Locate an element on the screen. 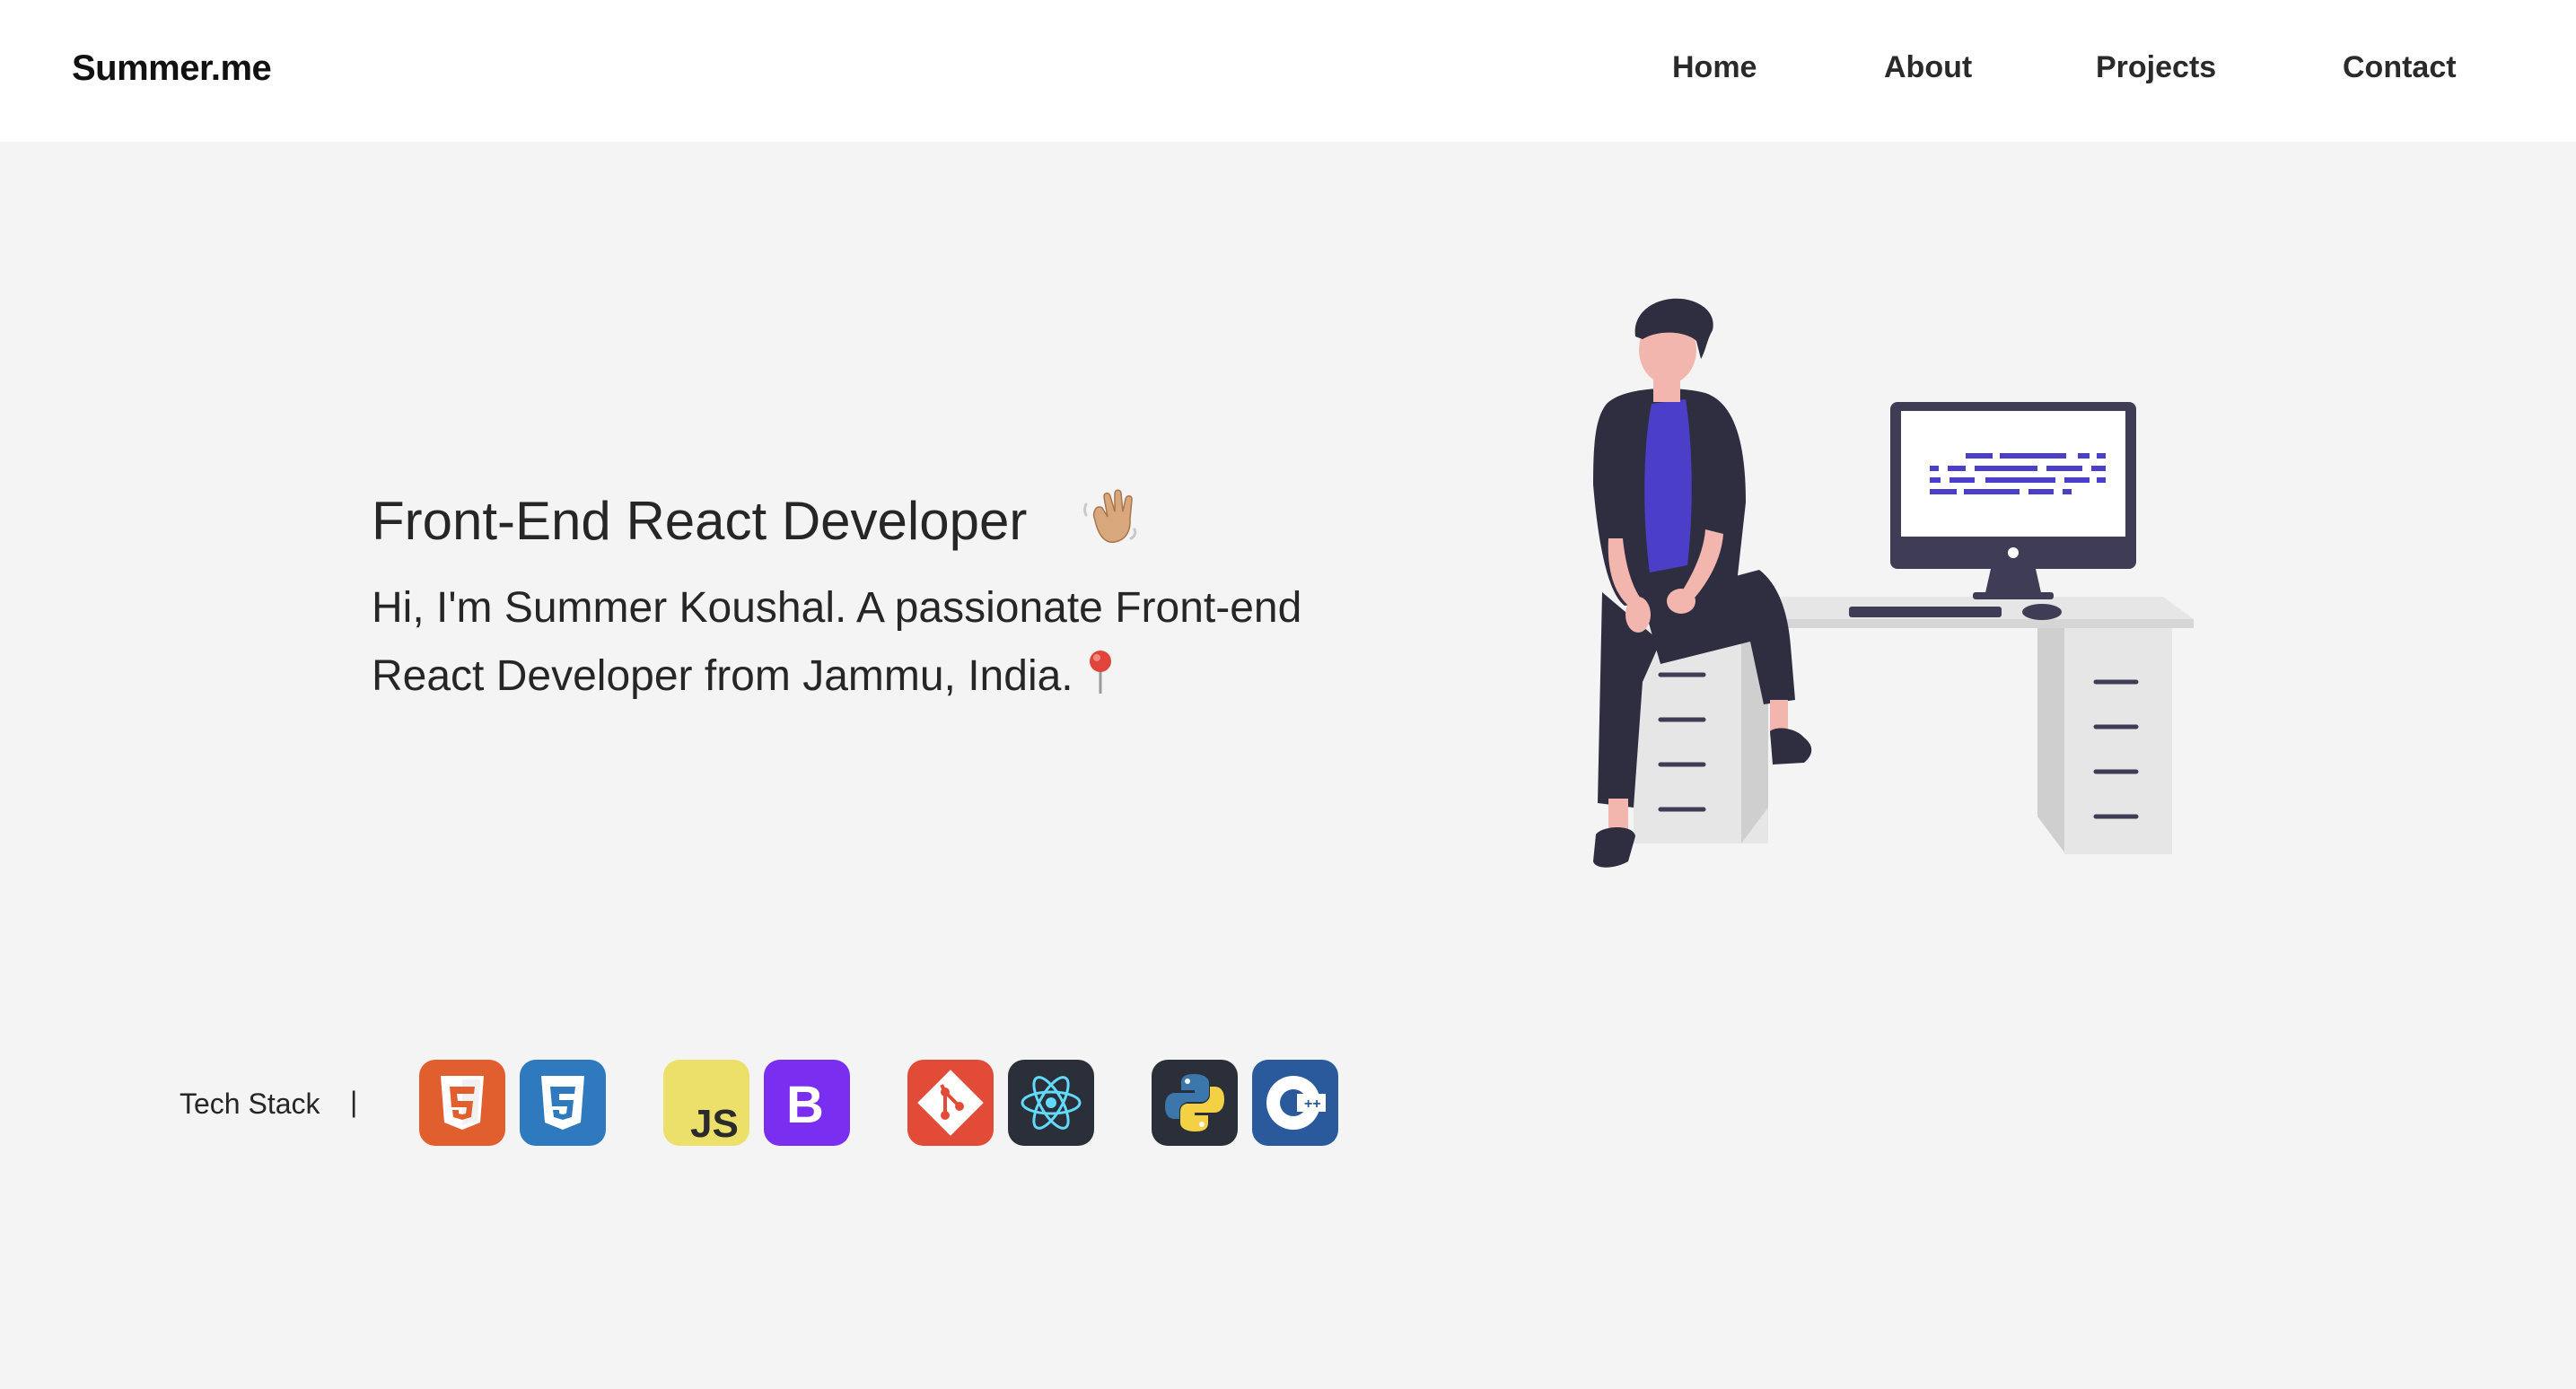 This screenshot has height=1389, width=2576. react-icon is located at coordinates (1051, 1103).